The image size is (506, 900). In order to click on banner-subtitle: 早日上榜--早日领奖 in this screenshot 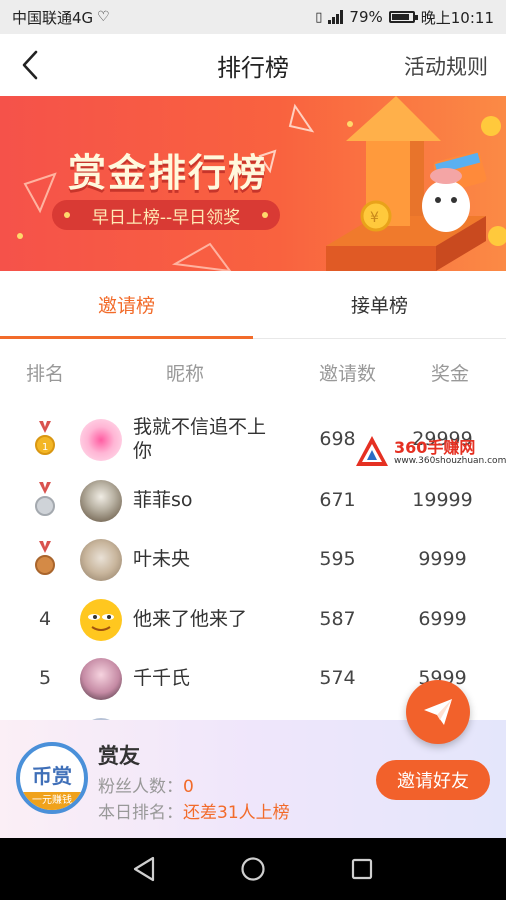, I will do `click(166, 215)`.